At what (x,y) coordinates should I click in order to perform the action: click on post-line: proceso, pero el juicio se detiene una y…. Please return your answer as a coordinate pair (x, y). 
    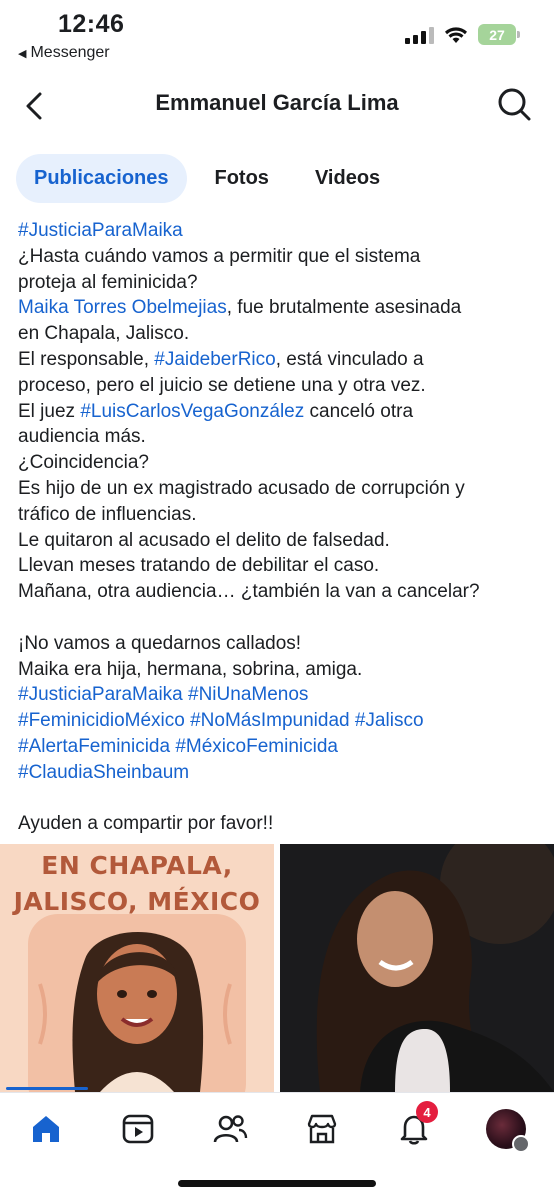
    Looking at the image, I should click on (280, 386).